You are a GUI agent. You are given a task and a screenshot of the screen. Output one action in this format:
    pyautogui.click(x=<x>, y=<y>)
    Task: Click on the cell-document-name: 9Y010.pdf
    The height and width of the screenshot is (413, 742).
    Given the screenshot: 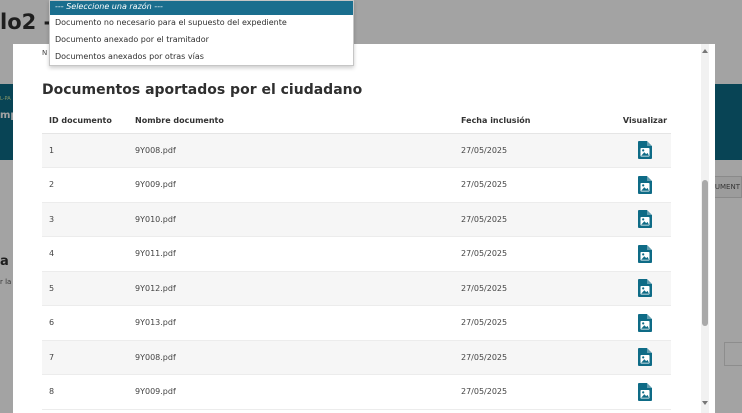 What is the action you would take?
    pyautogui.click(x=291, y=219)
    